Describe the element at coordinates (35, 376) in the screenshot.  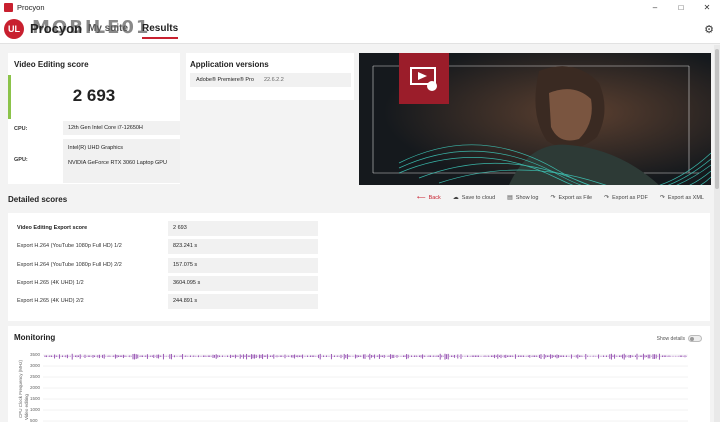
I see `y-tick-label: 2500` at that location.